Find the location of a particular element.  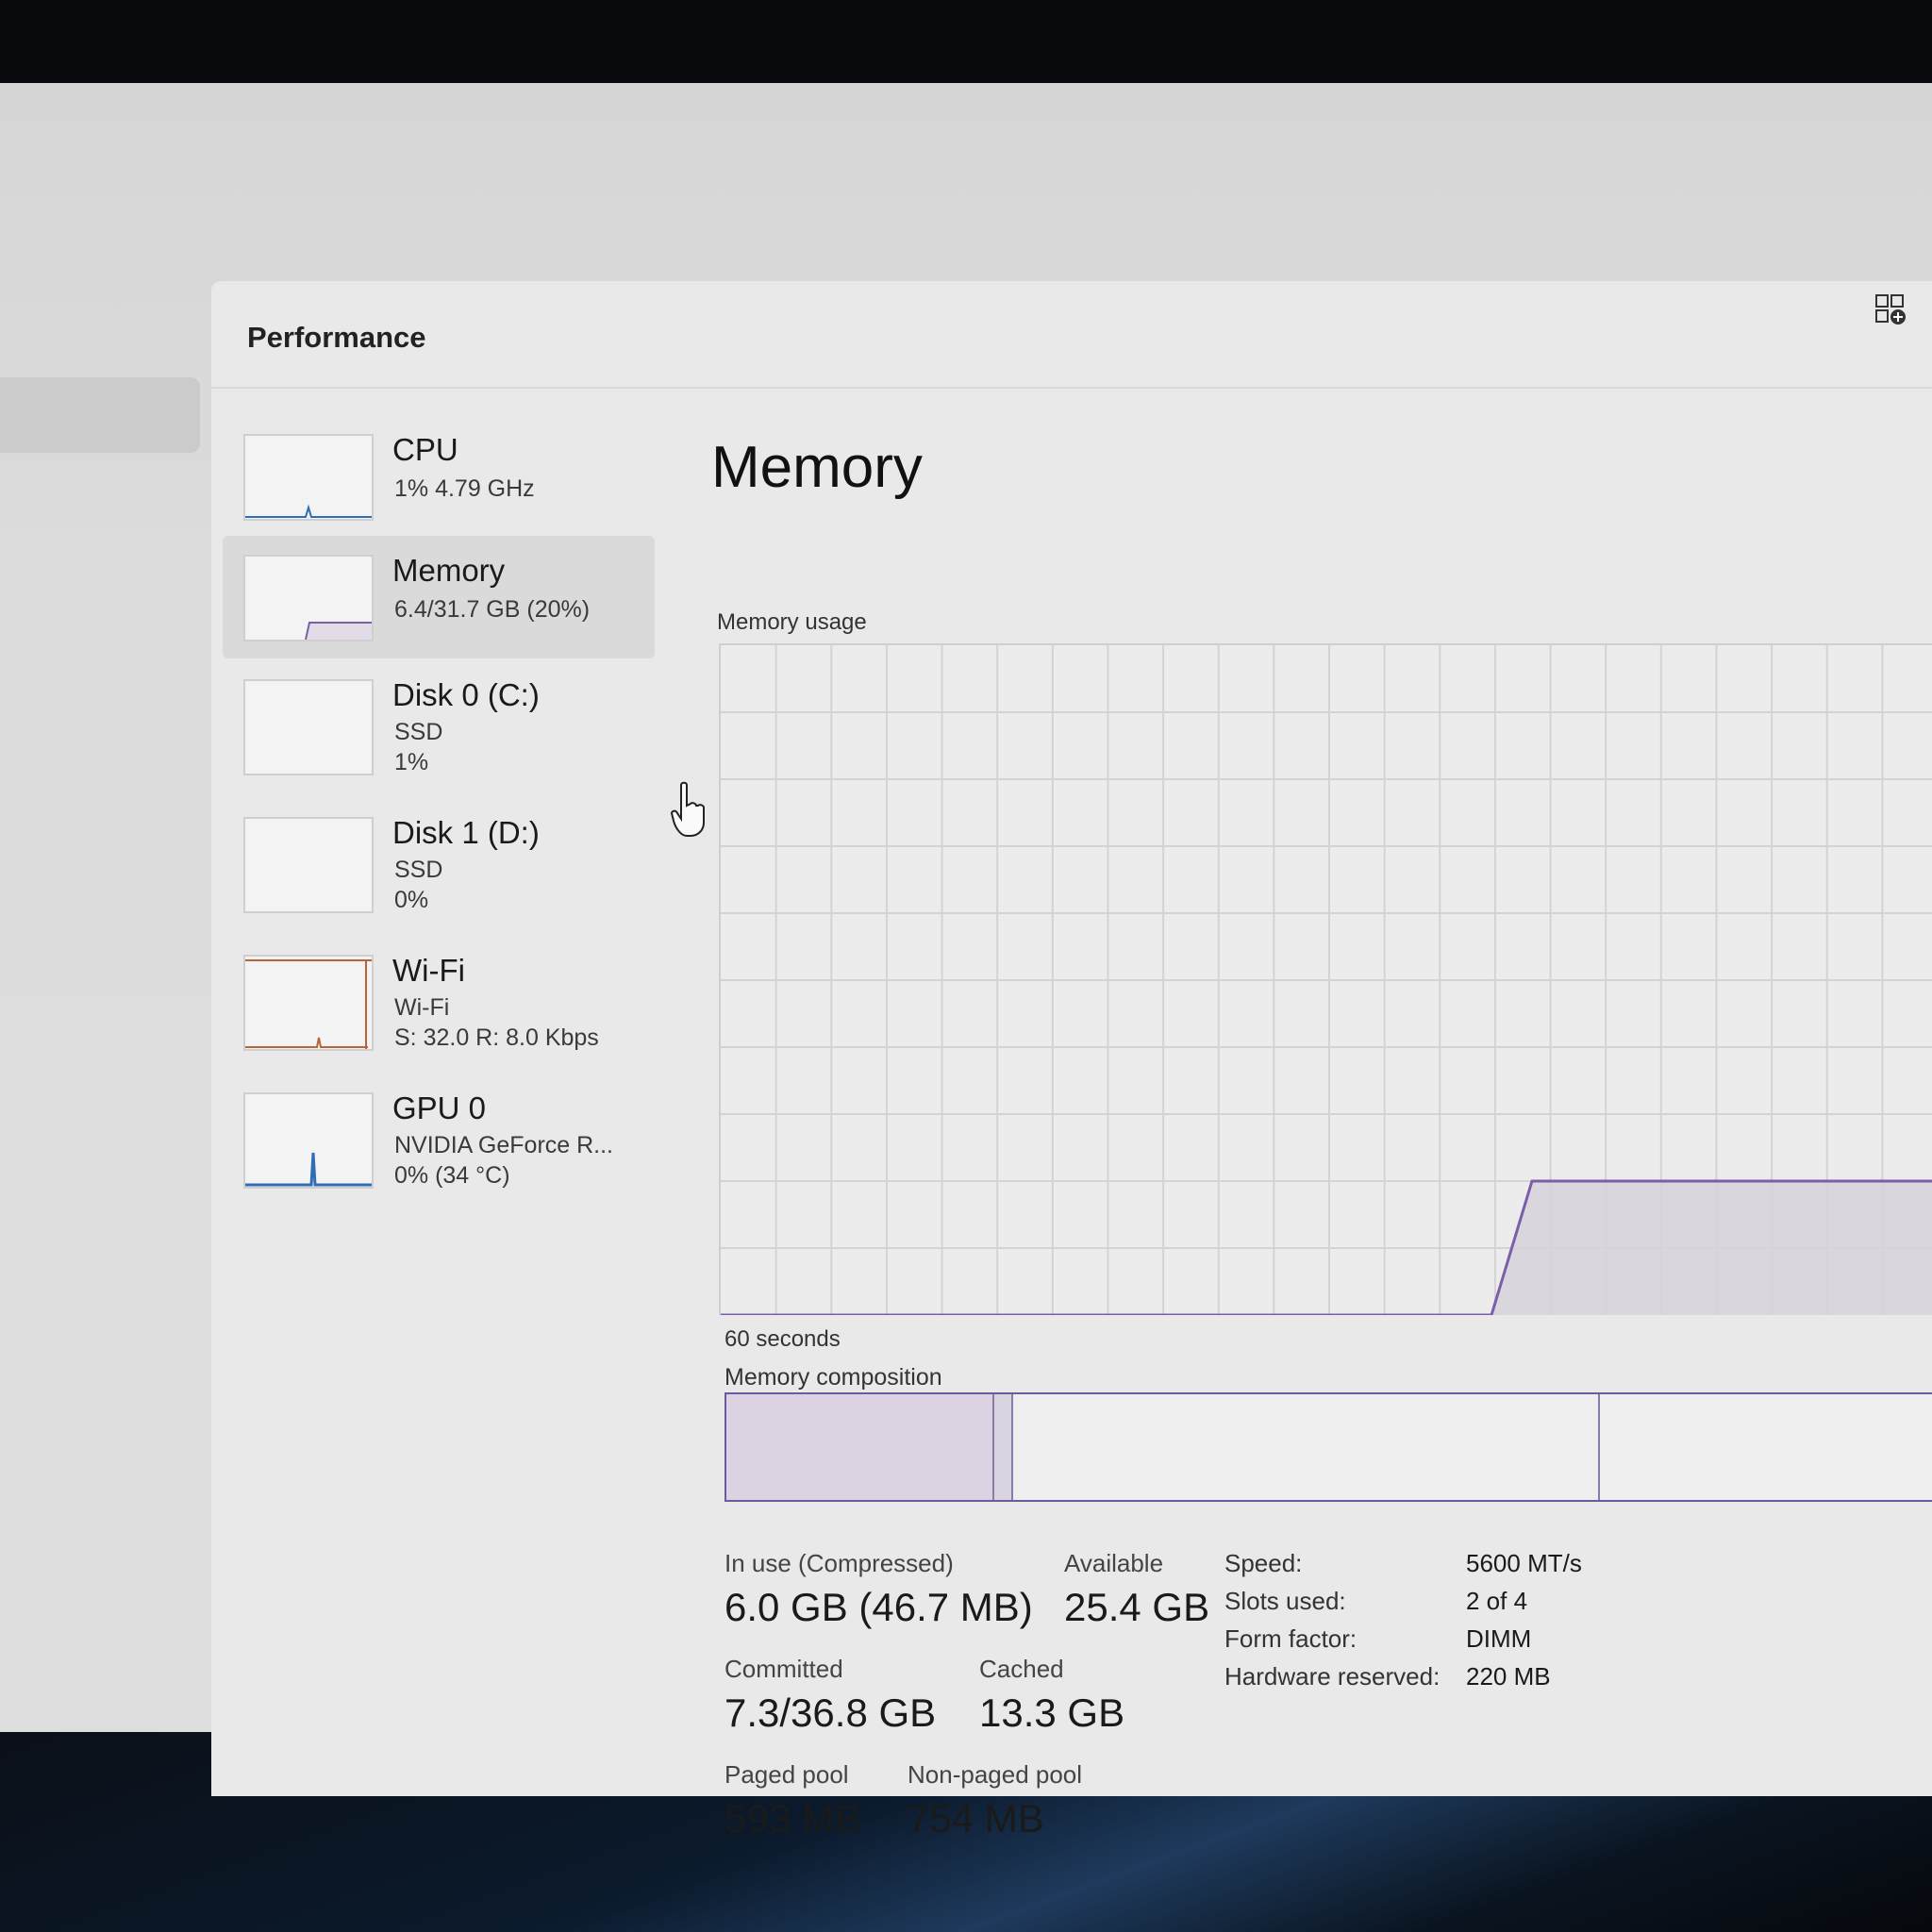

sidebar-item-disk-1: Disk 1 (D:) SSD 0% is located at coordinates (439, 860).